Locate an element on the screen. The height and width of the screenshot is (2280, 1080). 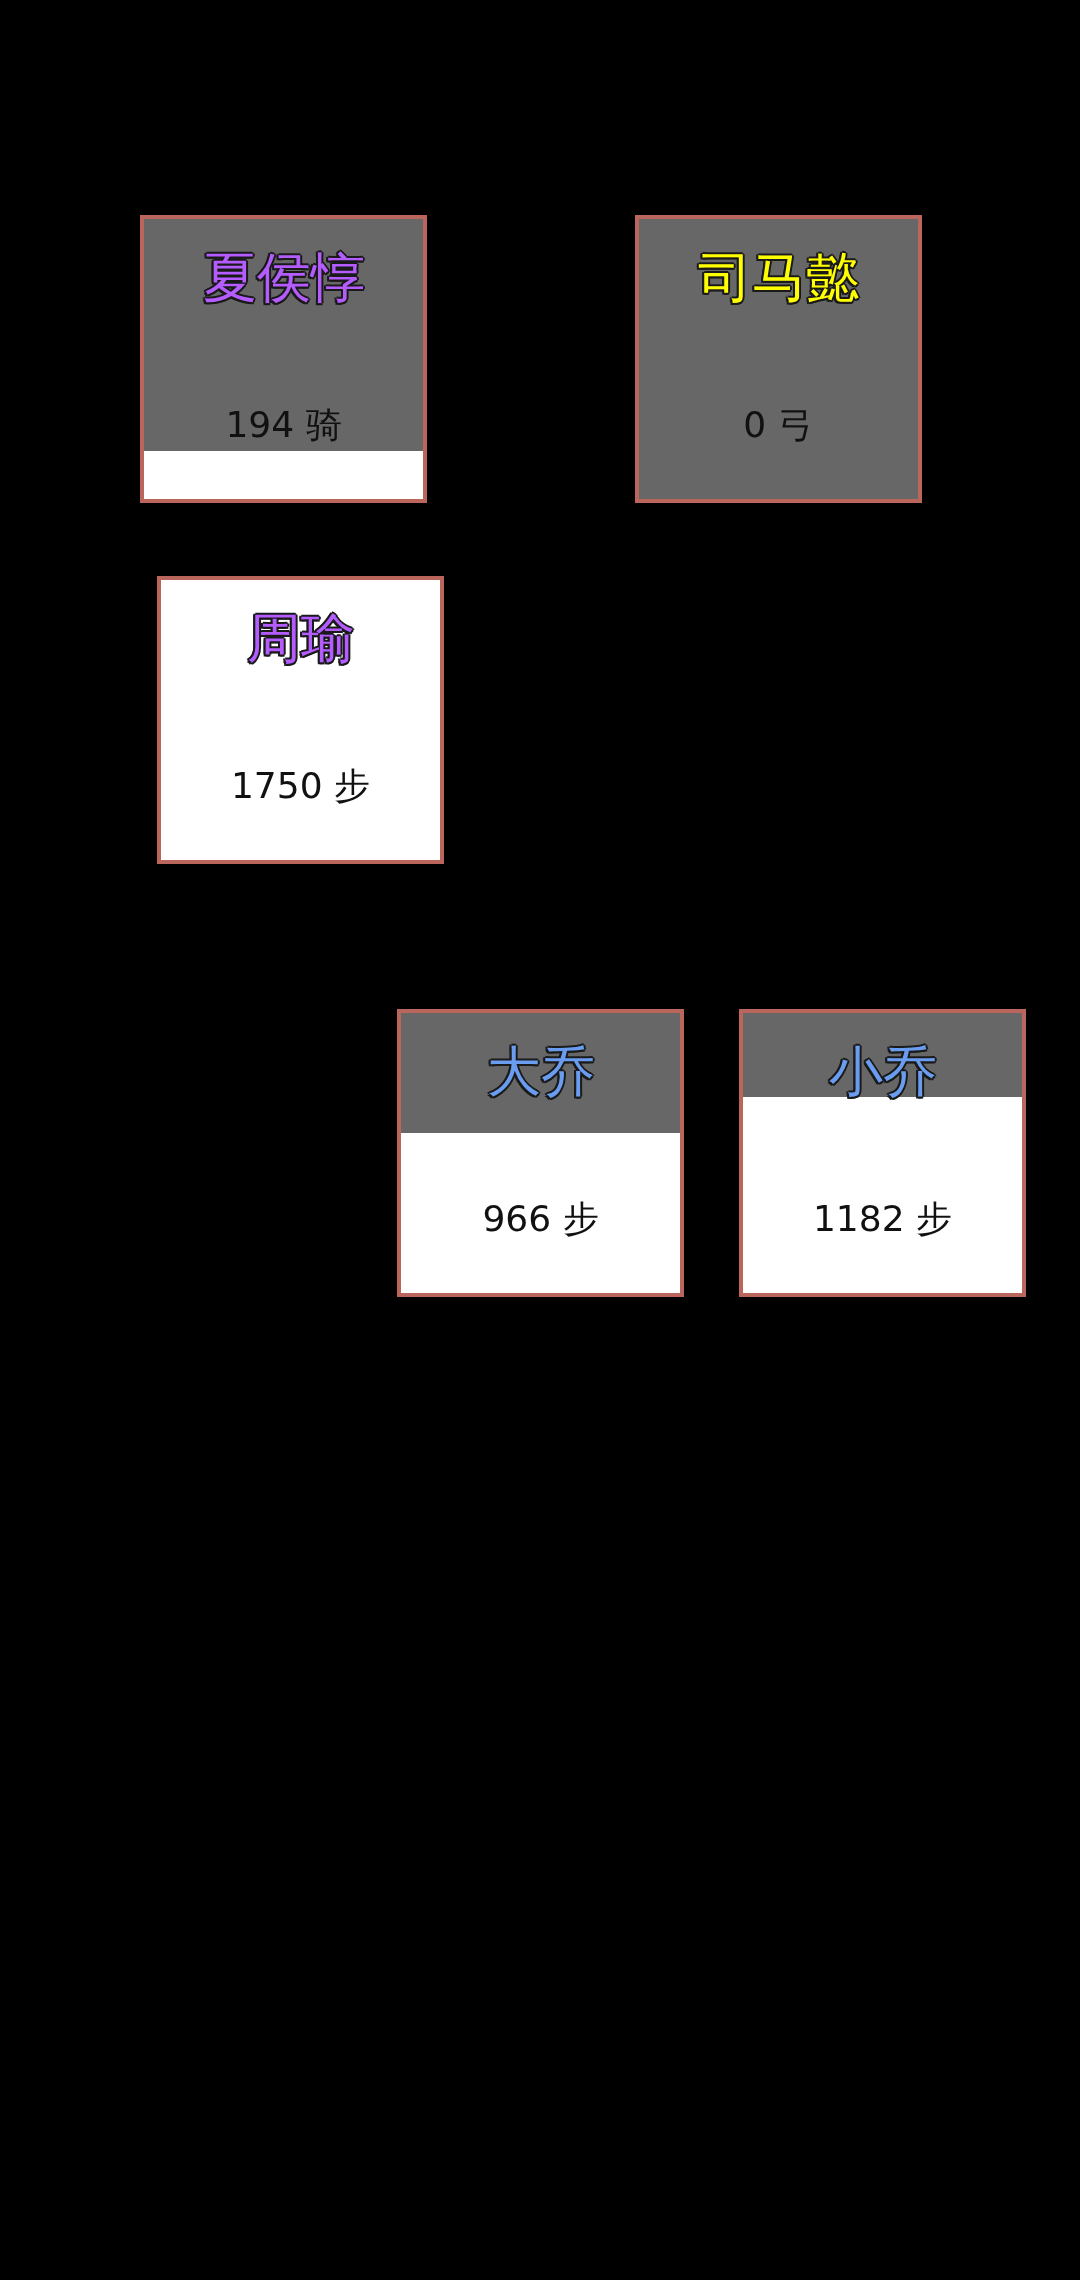
unit-card: 大乔 966 步 is located at coordinates (540, 1153).